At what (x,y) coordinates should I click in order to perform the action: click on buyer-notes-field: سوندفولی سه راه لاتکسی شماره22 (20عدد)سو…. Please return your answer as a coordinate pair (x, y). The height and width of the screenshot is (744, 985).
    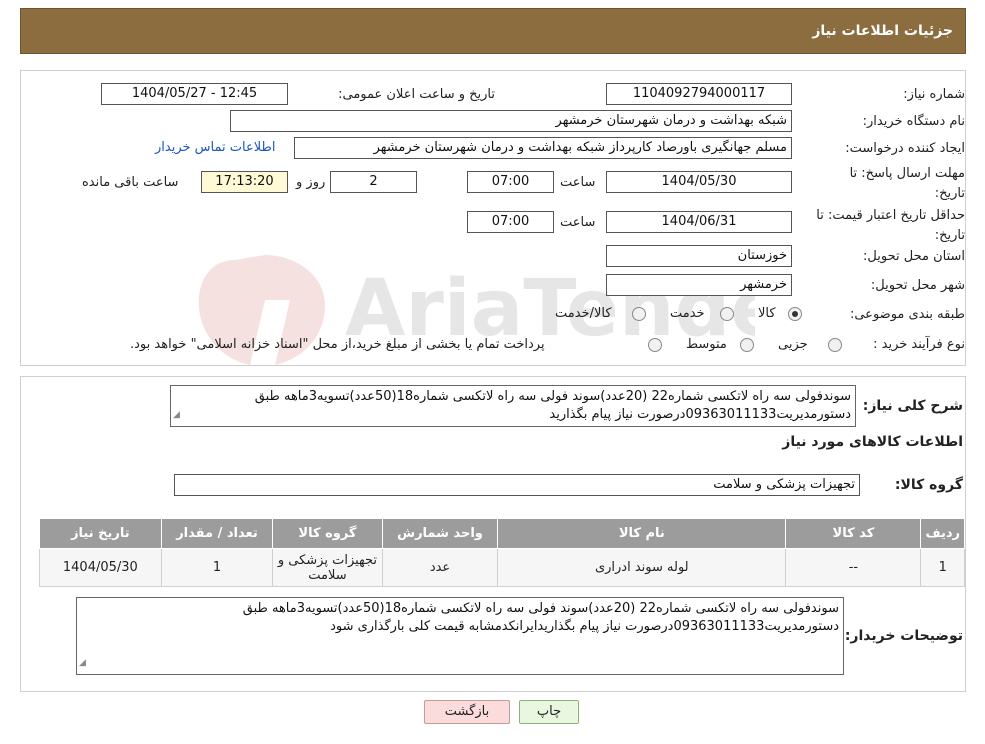
    Looking at the image, I should click on (460, 636).